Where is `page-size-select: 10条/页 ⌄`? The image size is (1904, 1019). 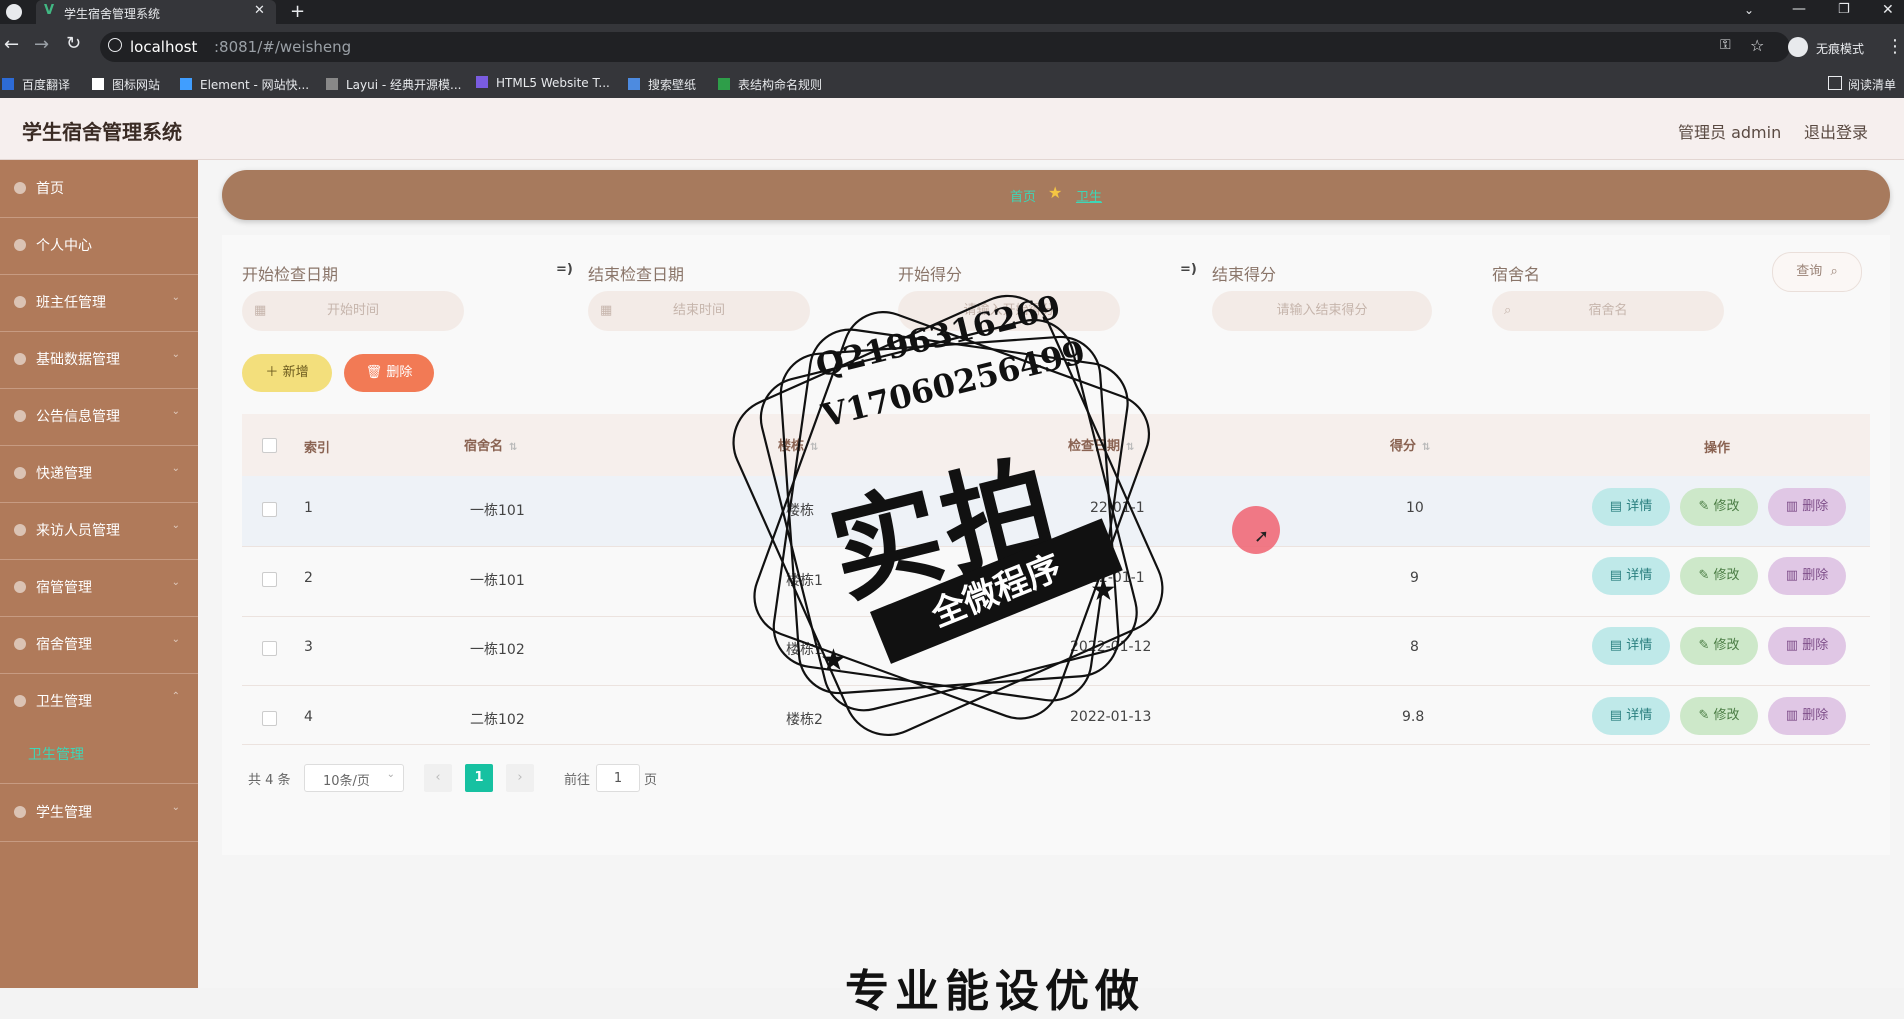
page-size-select: 10条/页 ⌄ is located at coordinates (354, 778).